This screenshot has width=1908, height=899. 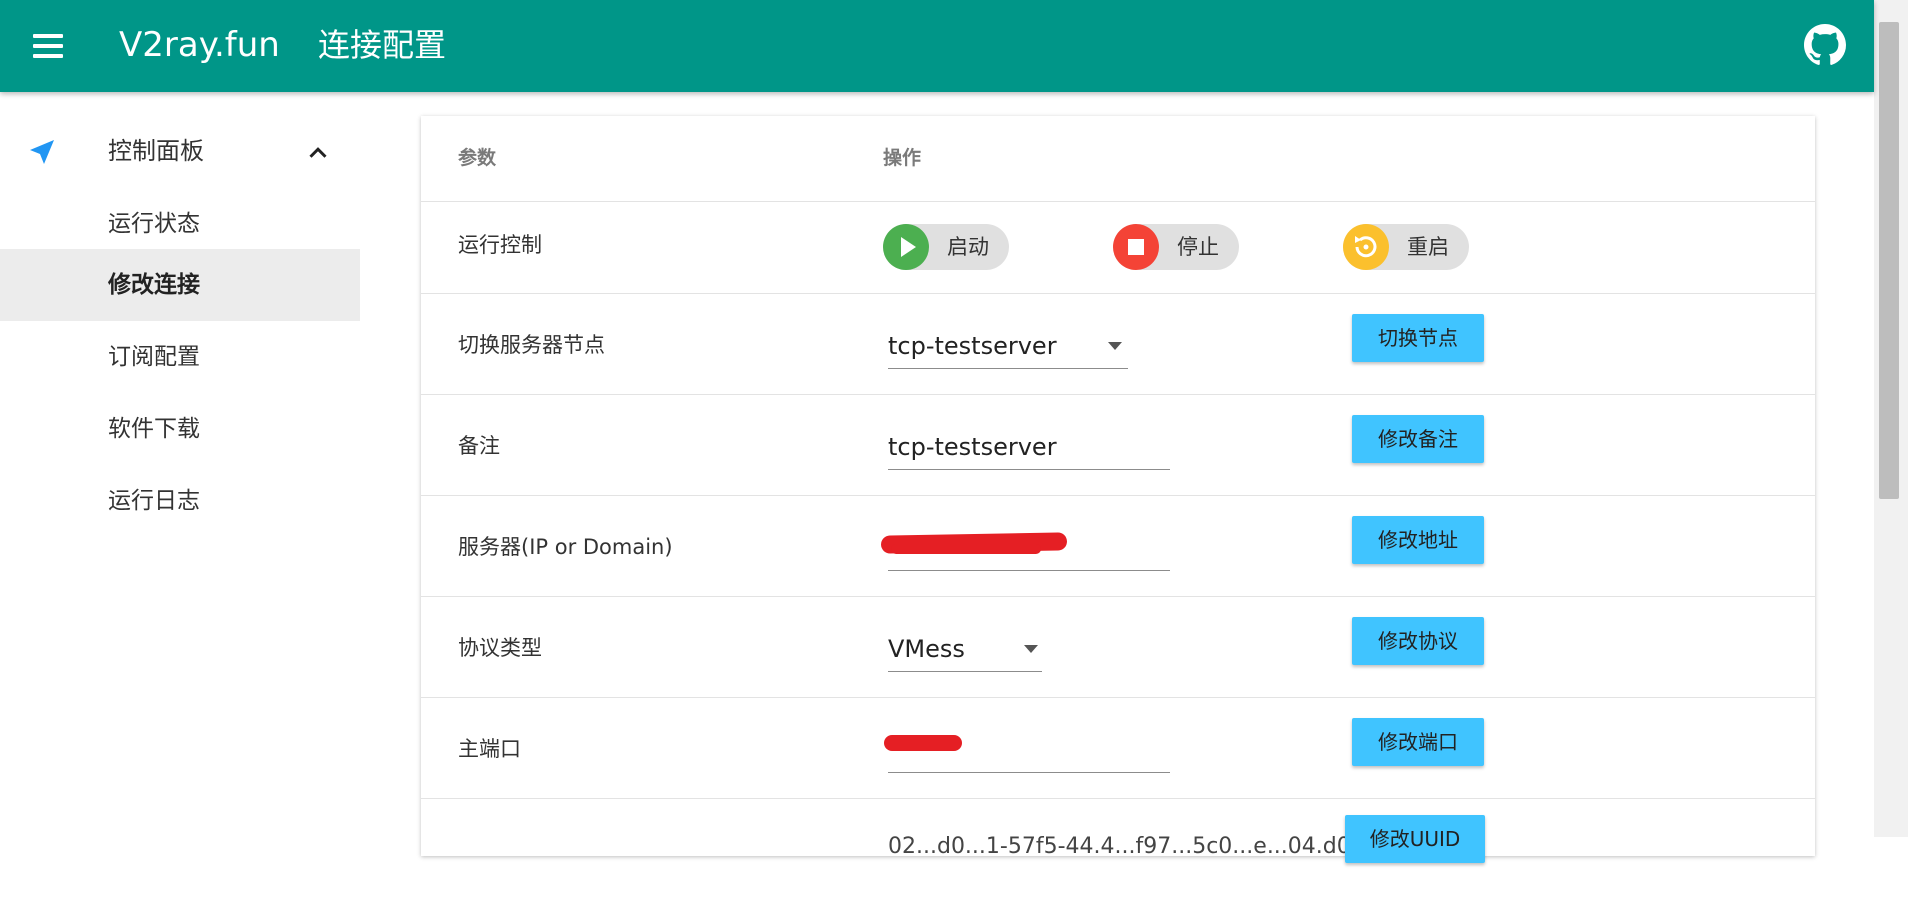 What do you see at coordinates (382, 45) in the screenshot?
I see `page-title: 连接配置` at bounding box center [382, 45].